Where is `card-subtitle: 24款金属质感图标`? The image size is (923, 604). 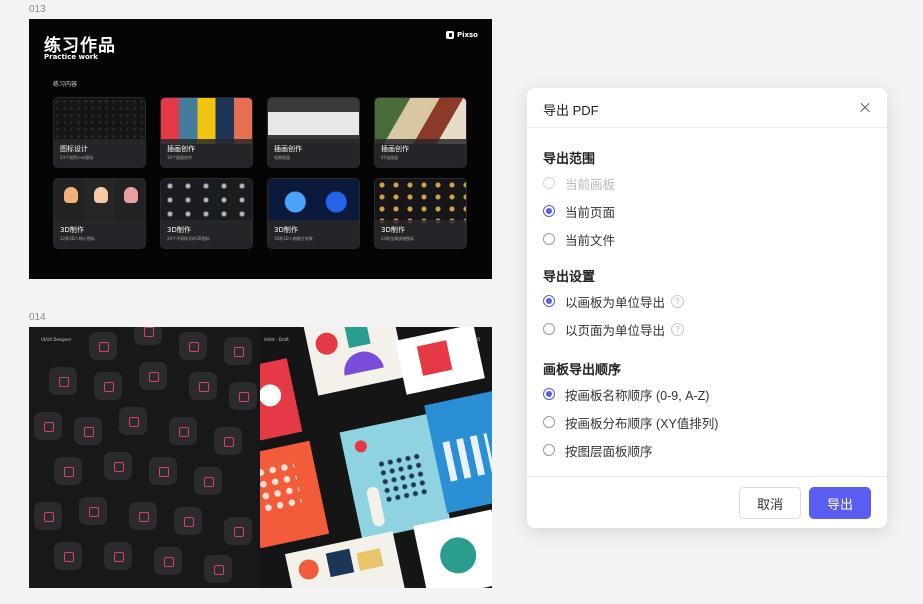
card-subtitle: 24款金属质感图标 is located at coordinates (398, 238).